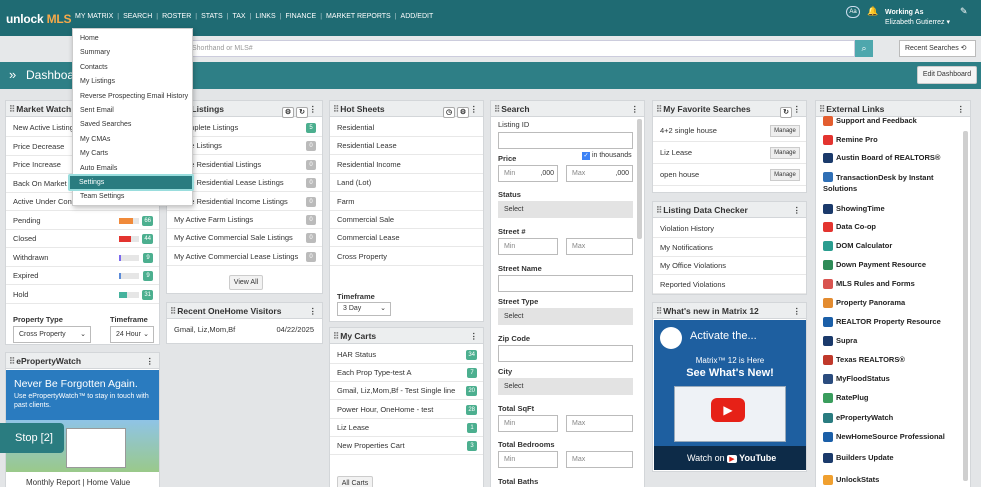 This screenshot has height=487, width=981. Describe the element at coordinates (889, 360) in the screenshot. I see `external-link-texas-realtors-: Texas REALTORS®` at that location.